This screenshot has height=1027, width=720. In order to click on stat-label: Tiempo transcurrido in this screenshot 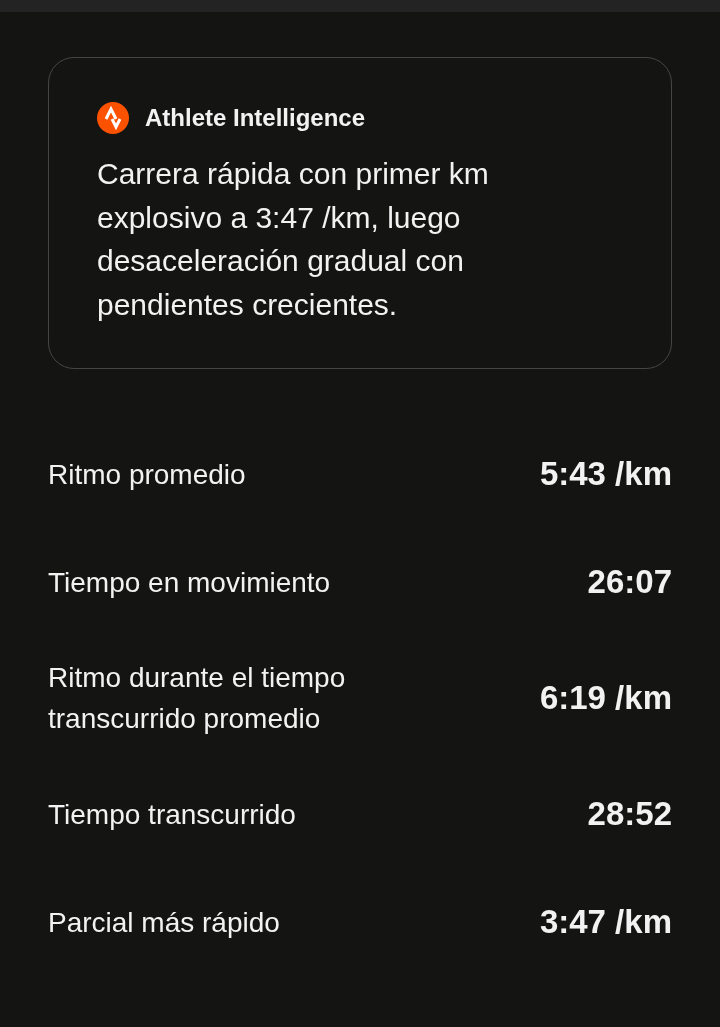, I will do `click(172, 814)`.